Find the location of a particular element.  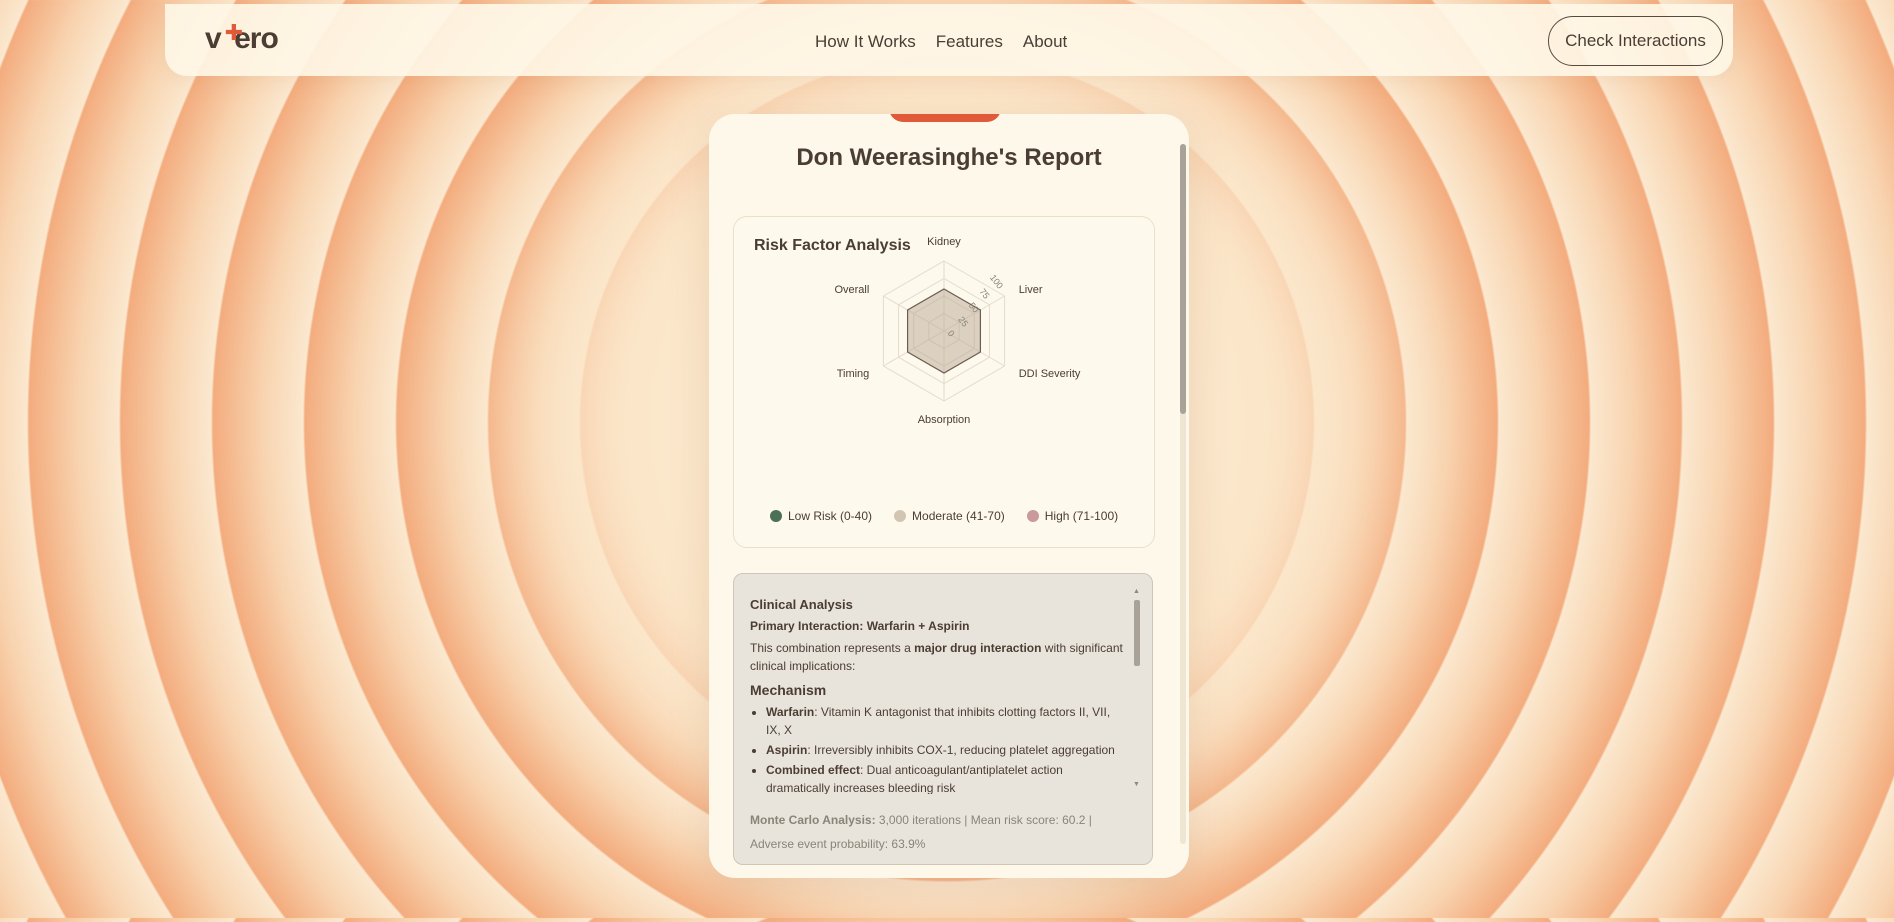

clinical-scrollbar-thumb is located at coordinates (1137, 633).